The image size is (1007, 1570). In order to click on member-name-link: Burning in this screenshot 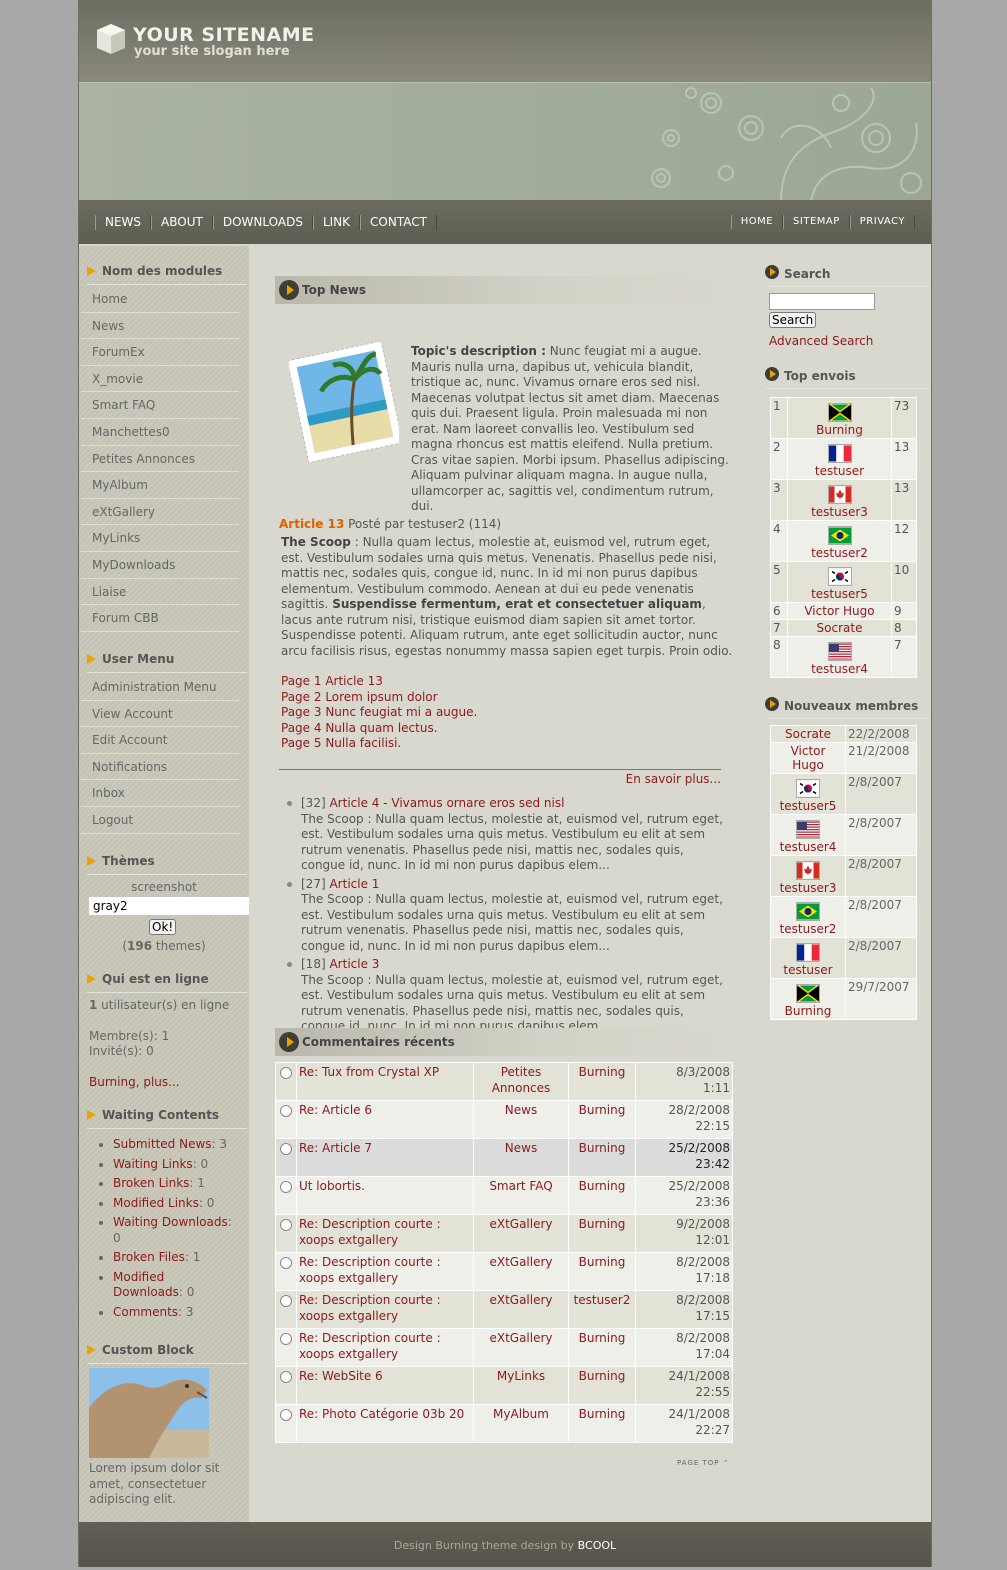, I will do `click(808, 1011)`.